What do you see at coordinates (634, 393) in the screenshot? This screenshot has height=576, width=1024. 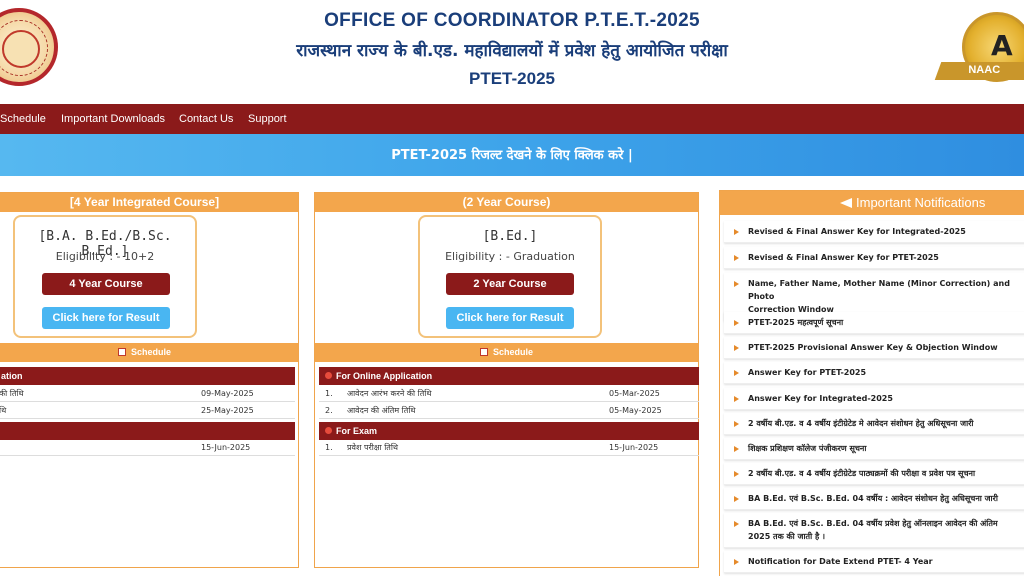 I see `row-date: 05-Mar-2025` at bounding box center [634, 393].